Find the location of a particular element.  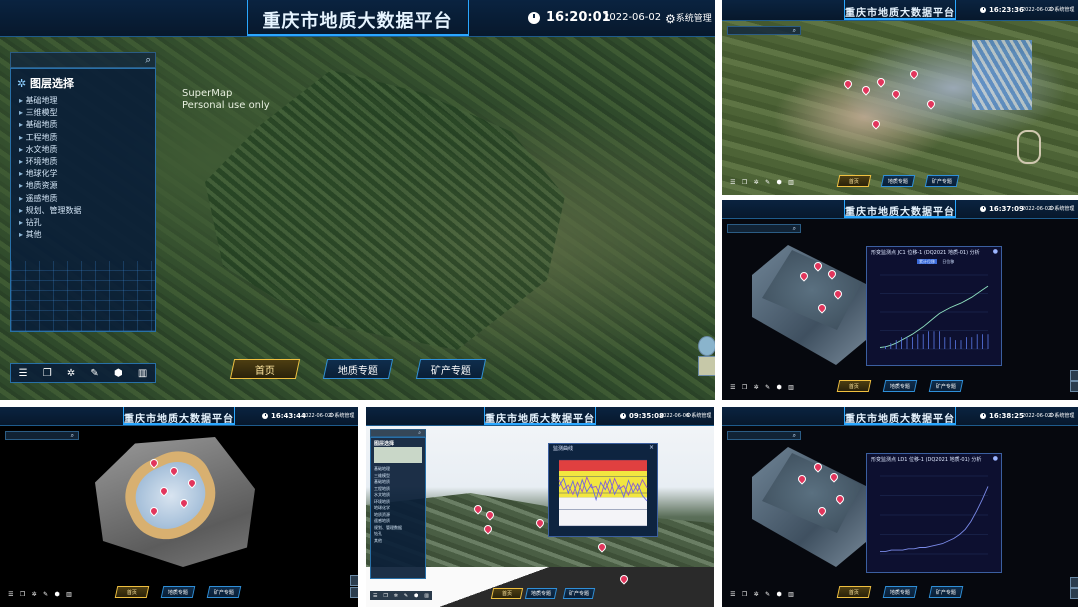

layer-item: ▸ 地球化学 is located at coordinates (50, 174).